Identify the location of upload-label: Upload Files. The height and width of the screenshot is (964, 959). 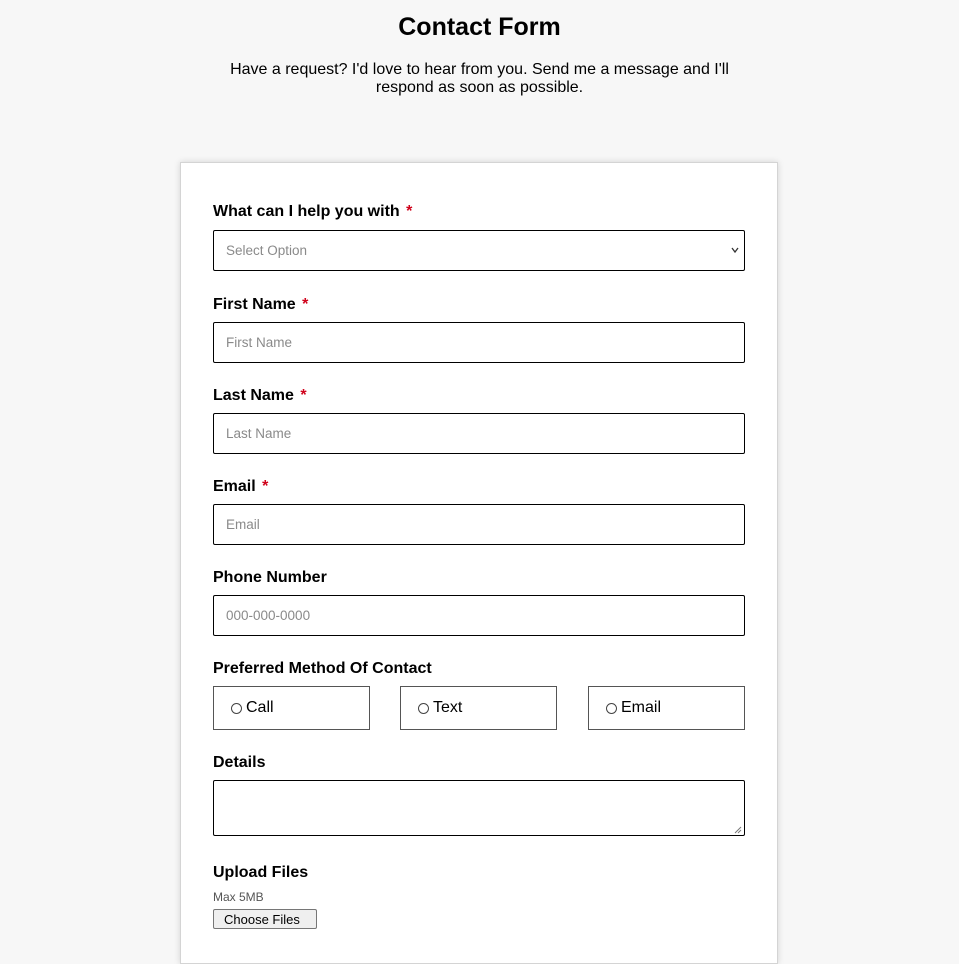
(260, 873).